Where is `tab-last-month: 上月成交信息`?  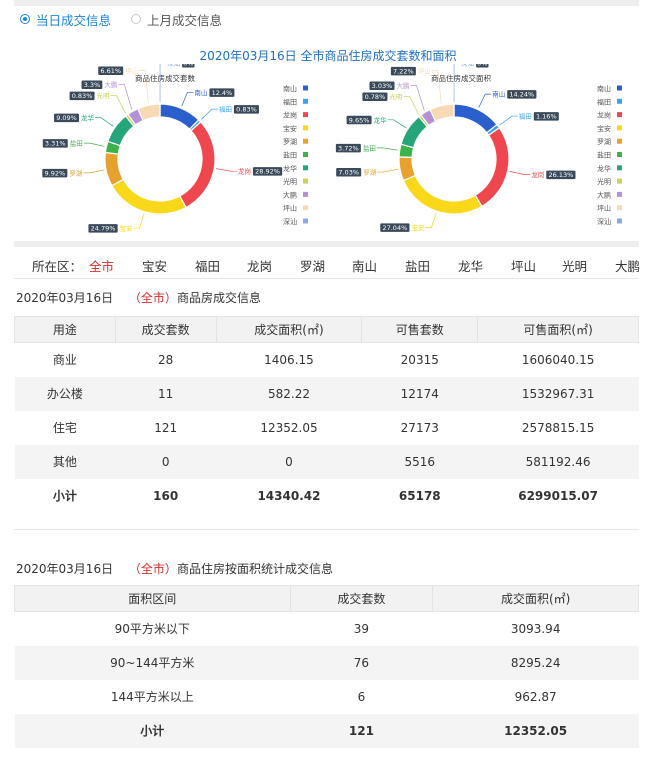
tab-last-month: 上月成交信息 is located at coordinates (176, 19).